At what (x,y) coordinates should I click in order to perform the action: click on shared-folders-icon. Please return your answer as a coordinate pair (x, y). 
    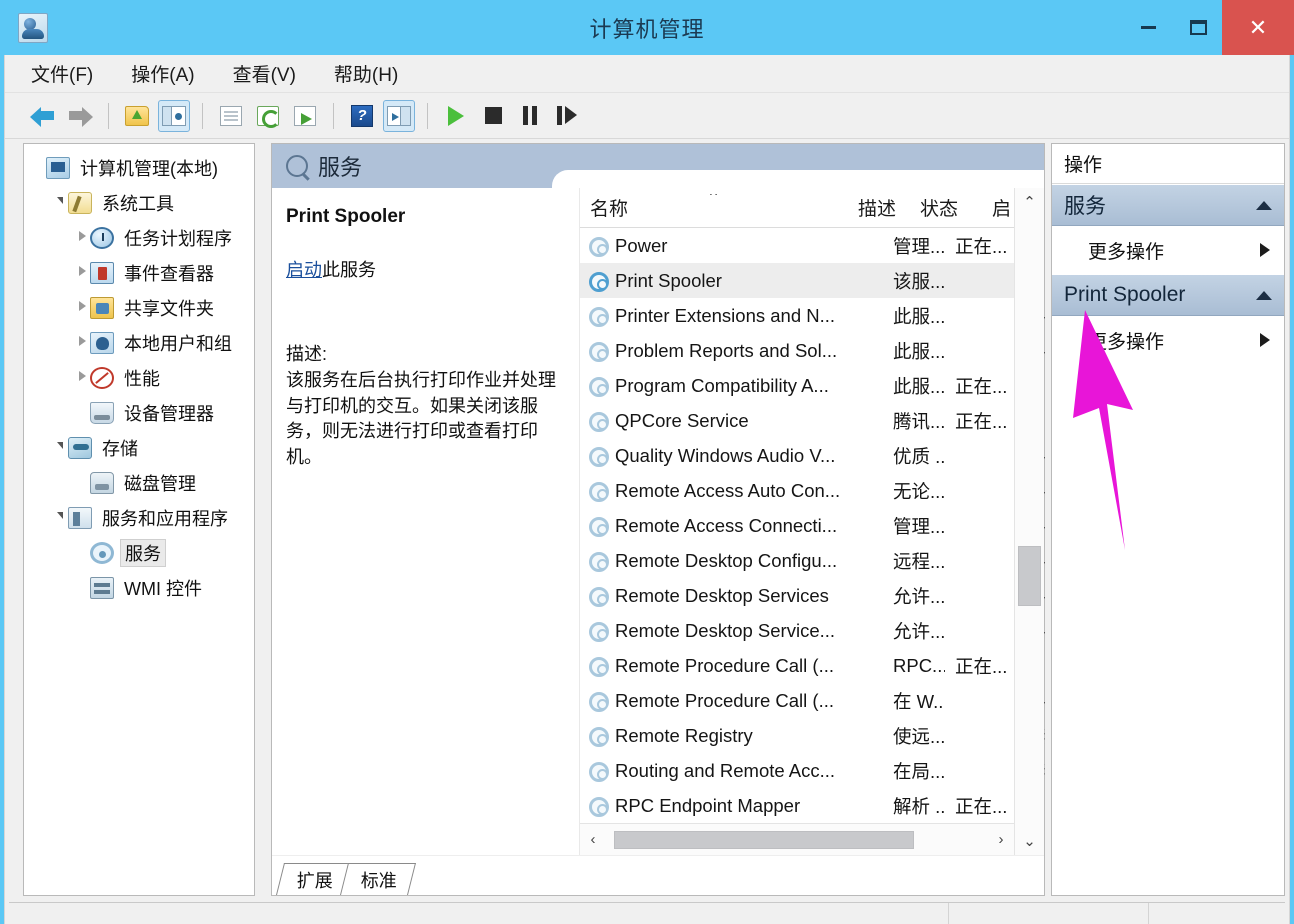
    Looking at the image, I should click on (102, 307).